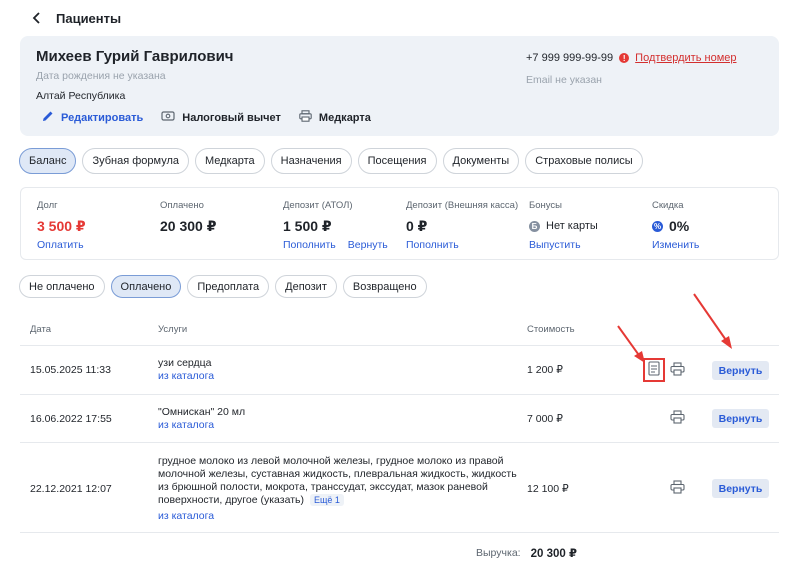 The width and height of the screenshot is (800, 577). What do you see at coordinates (545, 419) in the screenshot?
I see `row-cost: 7 000 ₽` at bounding box center [545, 419].